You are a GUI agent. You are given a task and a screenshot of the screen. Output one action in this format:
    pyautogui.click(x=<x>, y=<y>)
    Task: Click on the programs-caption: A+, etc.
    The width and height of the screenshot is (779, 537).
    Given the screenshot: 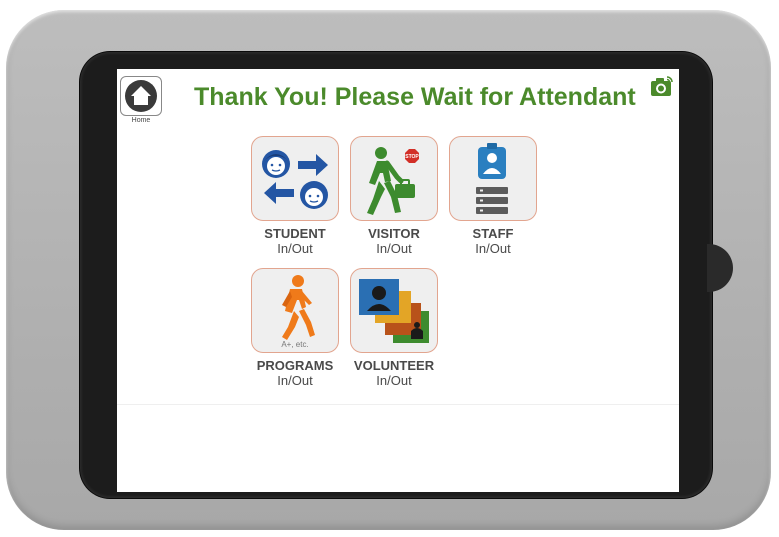 What is the action you would take?
    pyautogui.click(x=295, y=344)
    